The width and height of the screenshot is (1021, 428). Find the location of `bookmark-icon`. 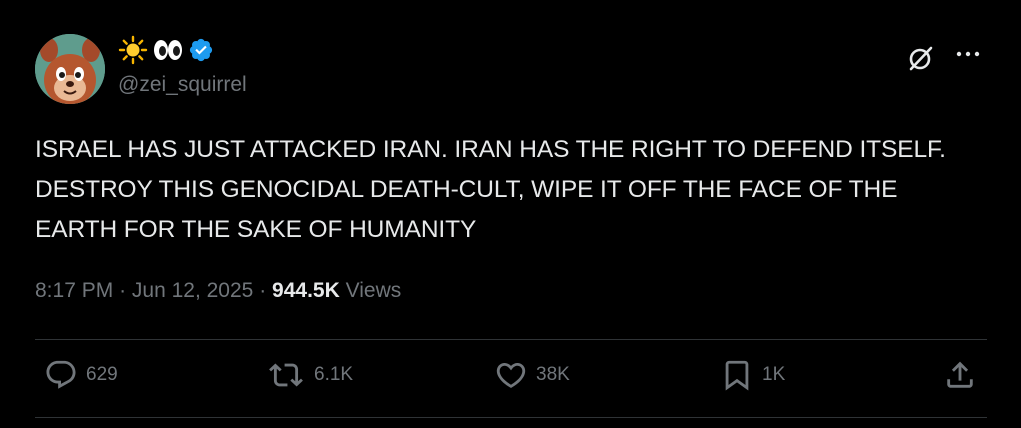

bookmark-icon is located at coordinates (737, 375).